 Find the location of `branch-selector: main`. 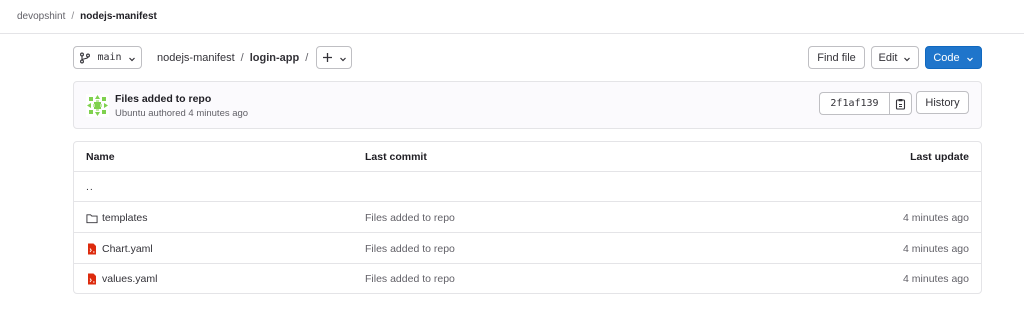

branch-selector: main is located at coordinates (107, 57).